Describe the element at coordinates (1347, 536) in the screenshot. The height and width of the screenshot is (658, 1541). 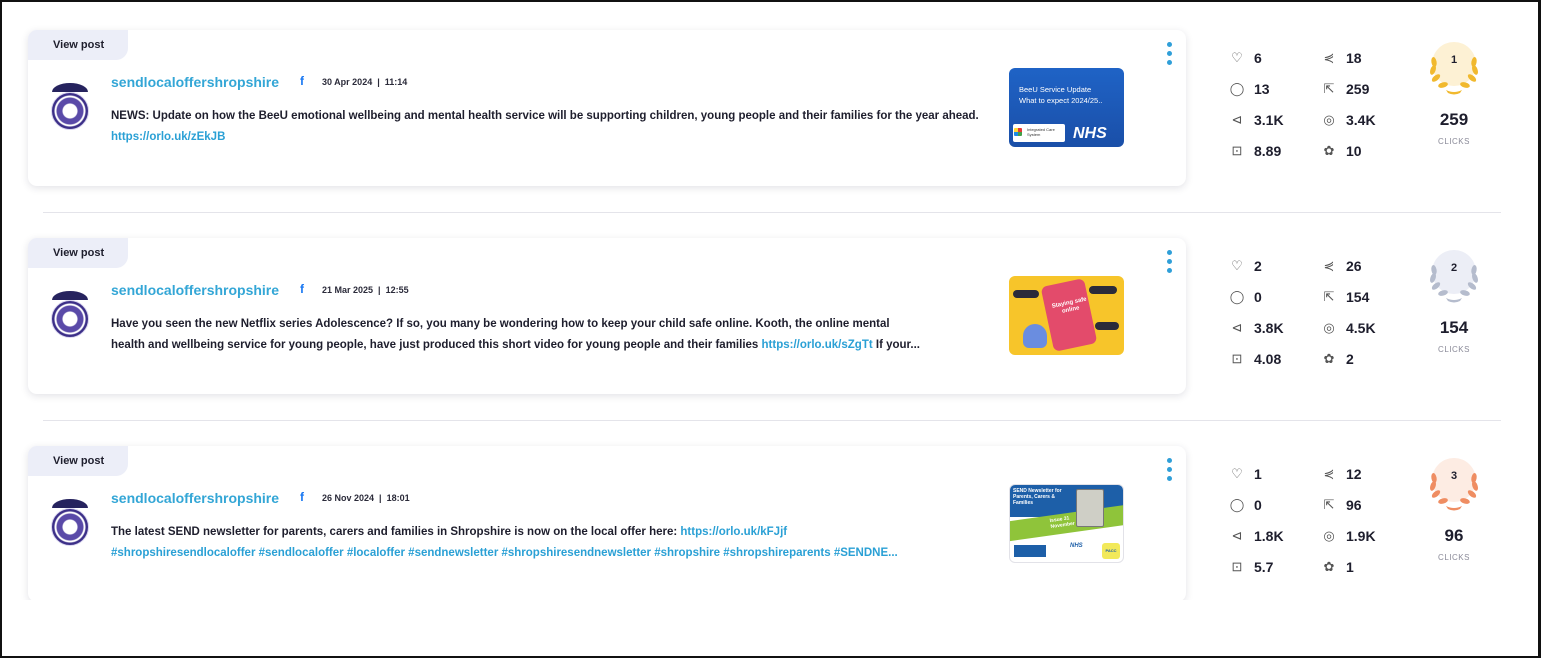
I see `impressions-metric: ◎ 1.9K` at that location.